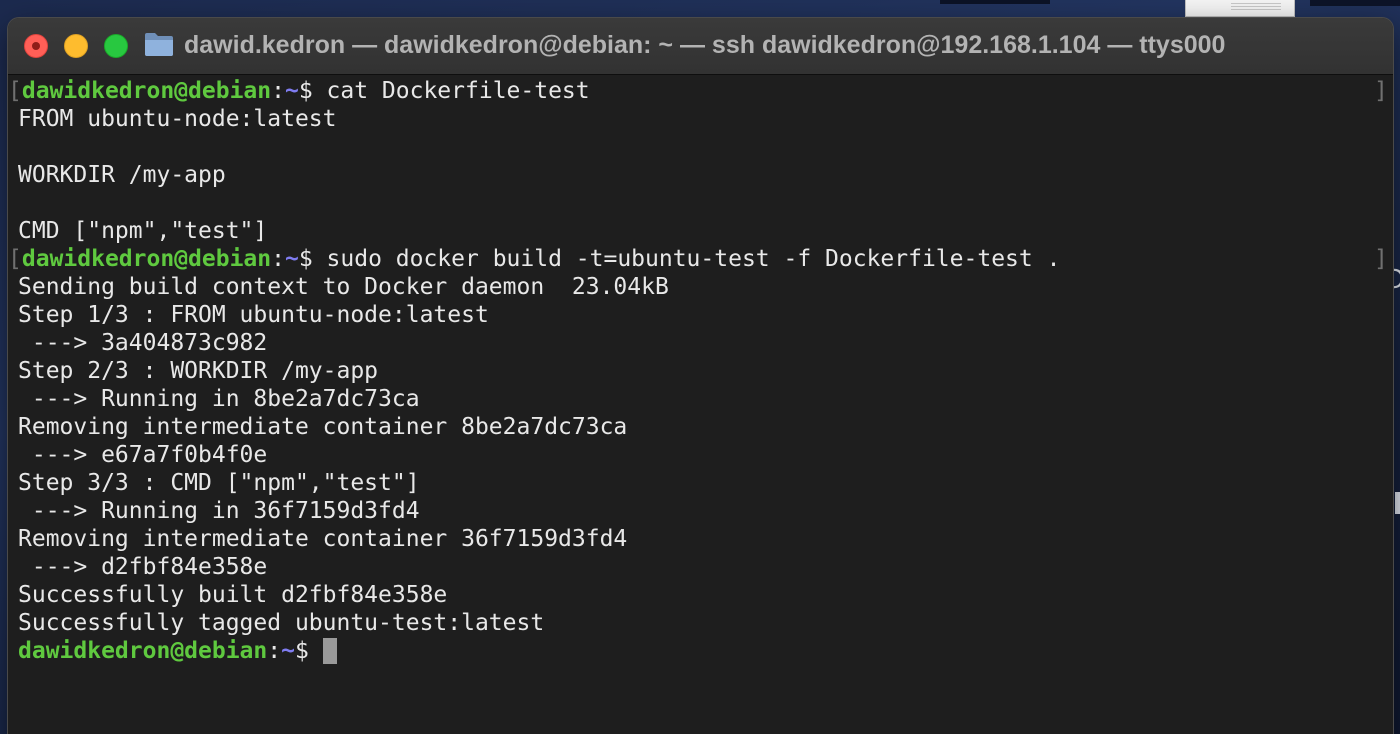 This screenshot has height=734, width=1400. What do you see at coordinates (233, 595) in the screenshot?
I see `output-line: Successfully built d2fbf84e358e` at bounding box center [233, 595].